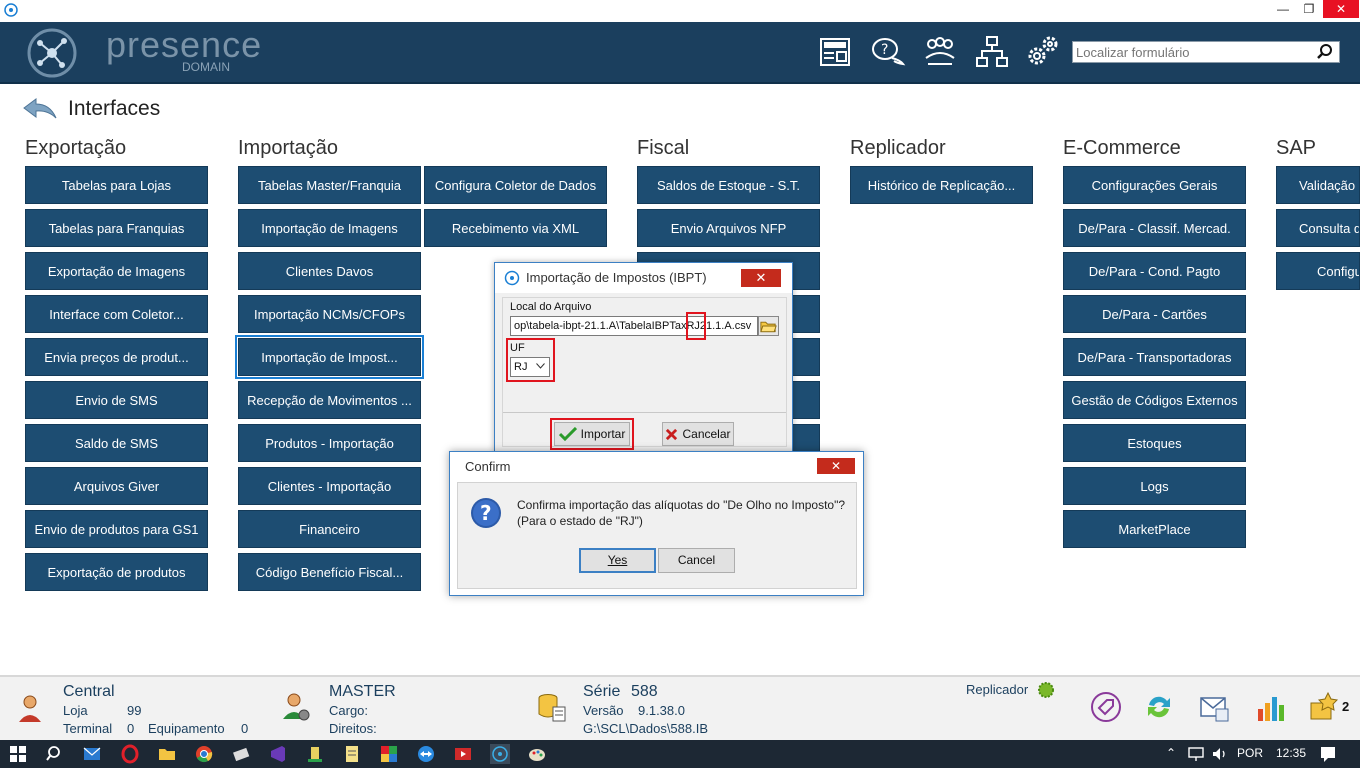  Describe the element at coordinates (1328, 754) in the screenshot. I see `action-center-icon` at that location.